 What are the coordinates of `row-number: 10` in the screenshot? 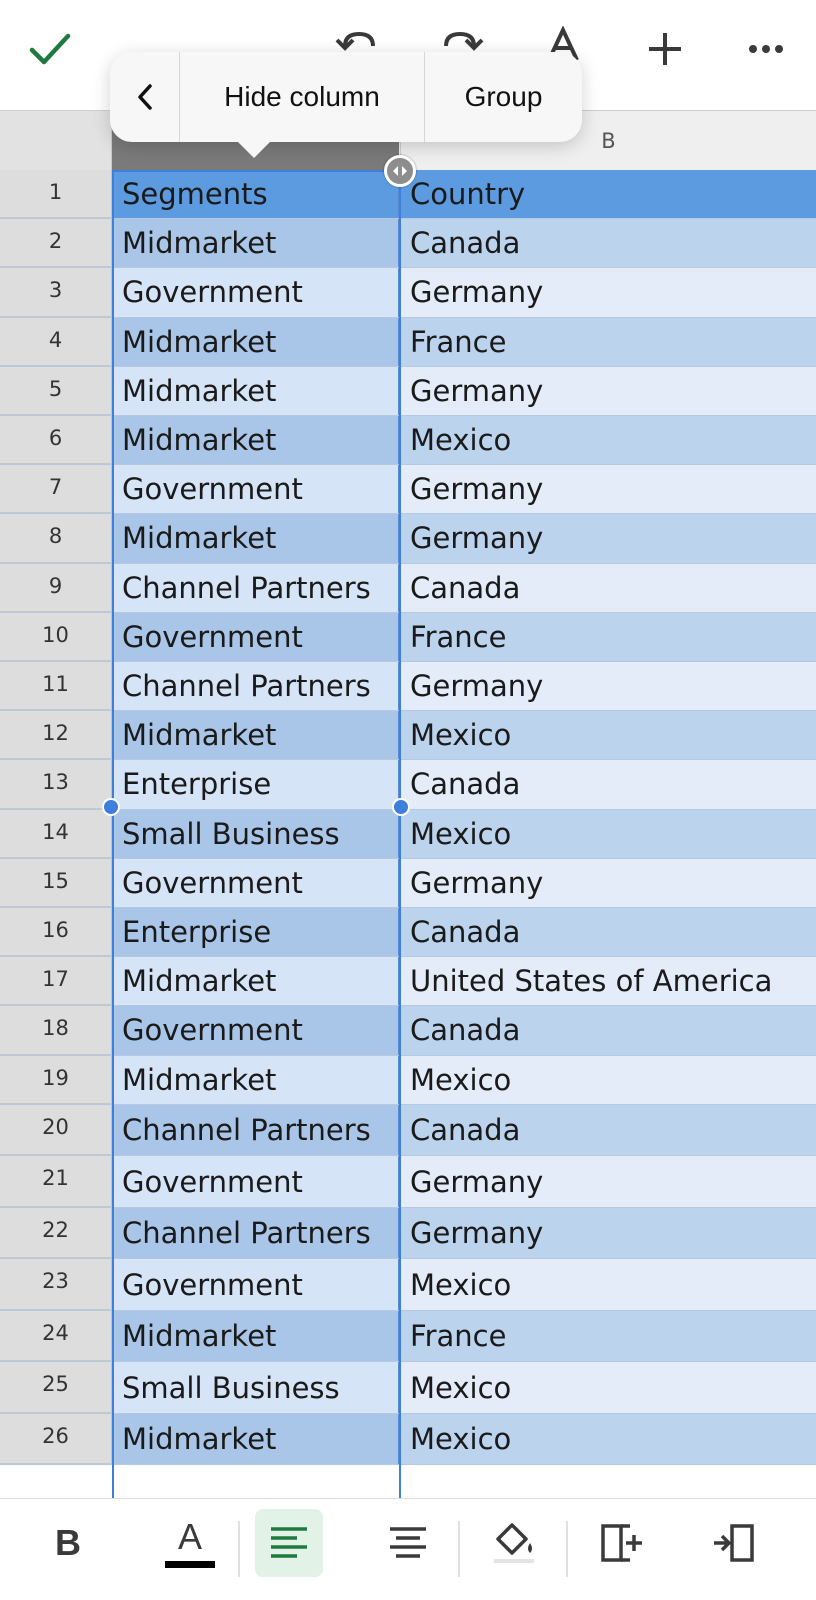 It's located at (56, 636).